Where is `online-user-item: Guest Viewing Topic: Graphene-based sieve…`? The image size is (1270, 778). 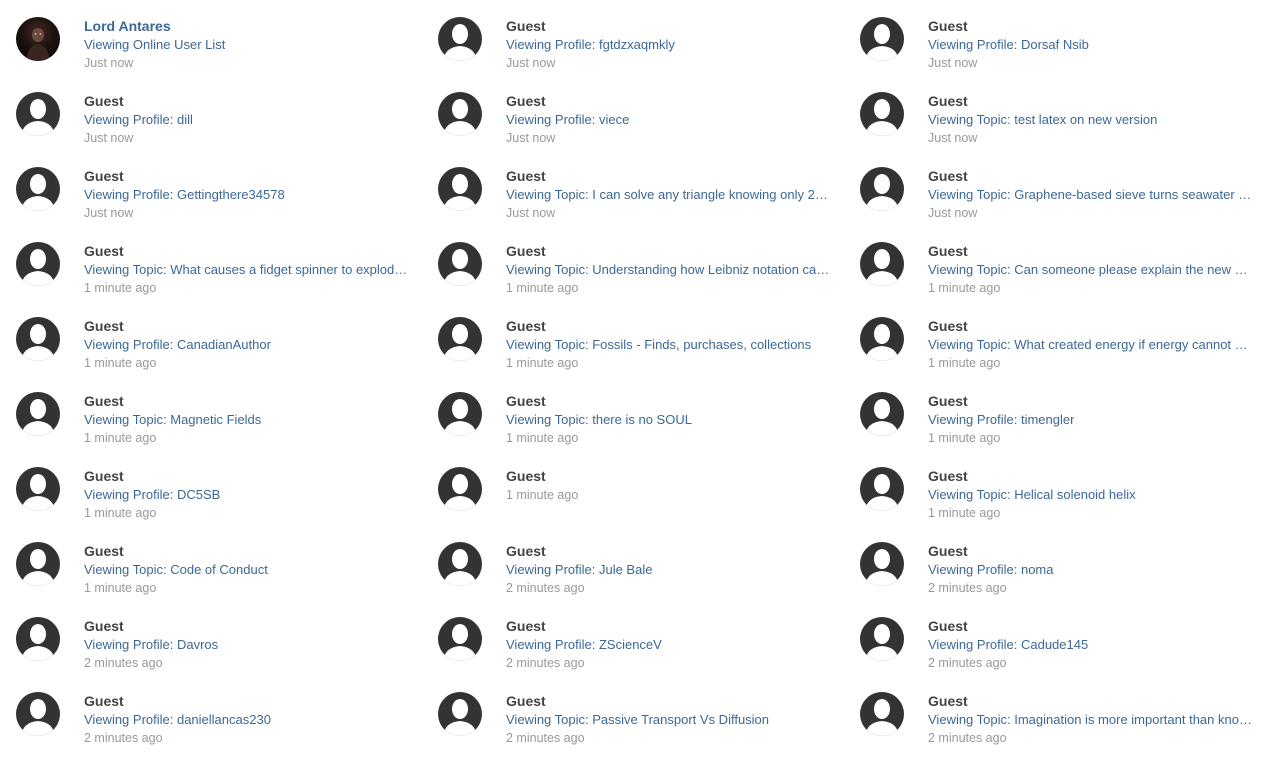 online-user-item: Guest Viewing Topic: Graphene-based sieve… is located at coordinates (1049, 187).